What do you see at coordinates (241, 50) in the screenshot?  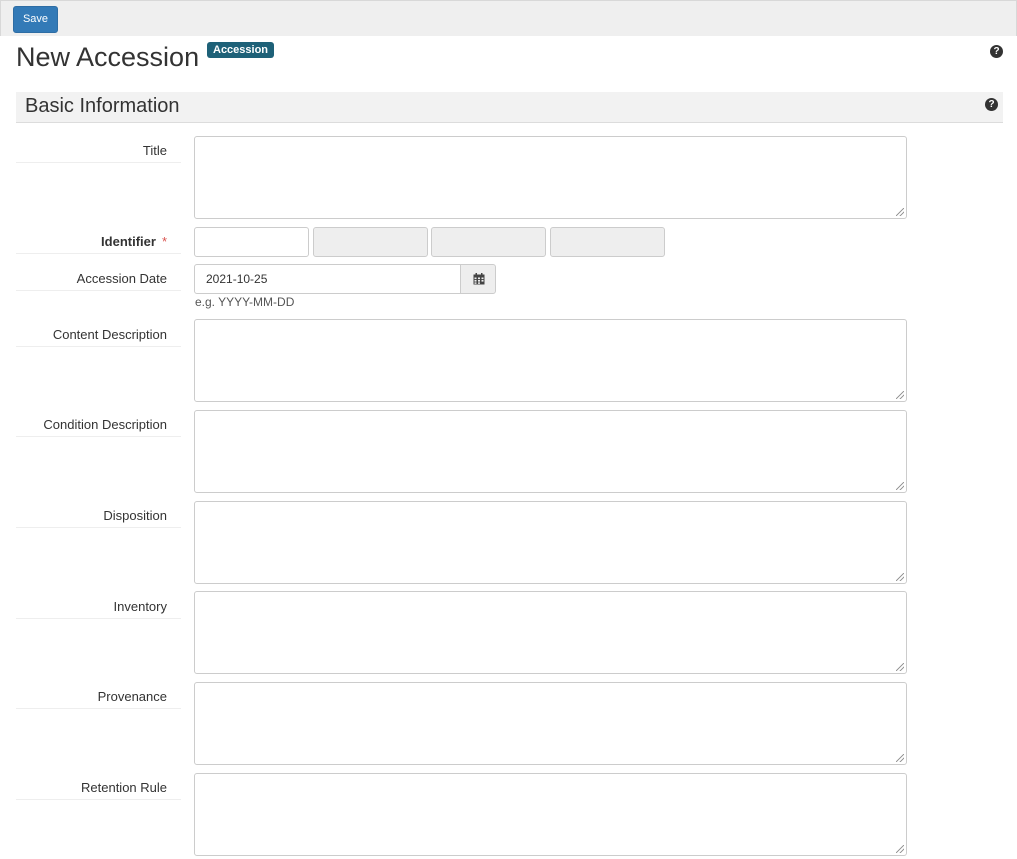 I see `record-type-badge: Accession` at bounding box center [241, 50].